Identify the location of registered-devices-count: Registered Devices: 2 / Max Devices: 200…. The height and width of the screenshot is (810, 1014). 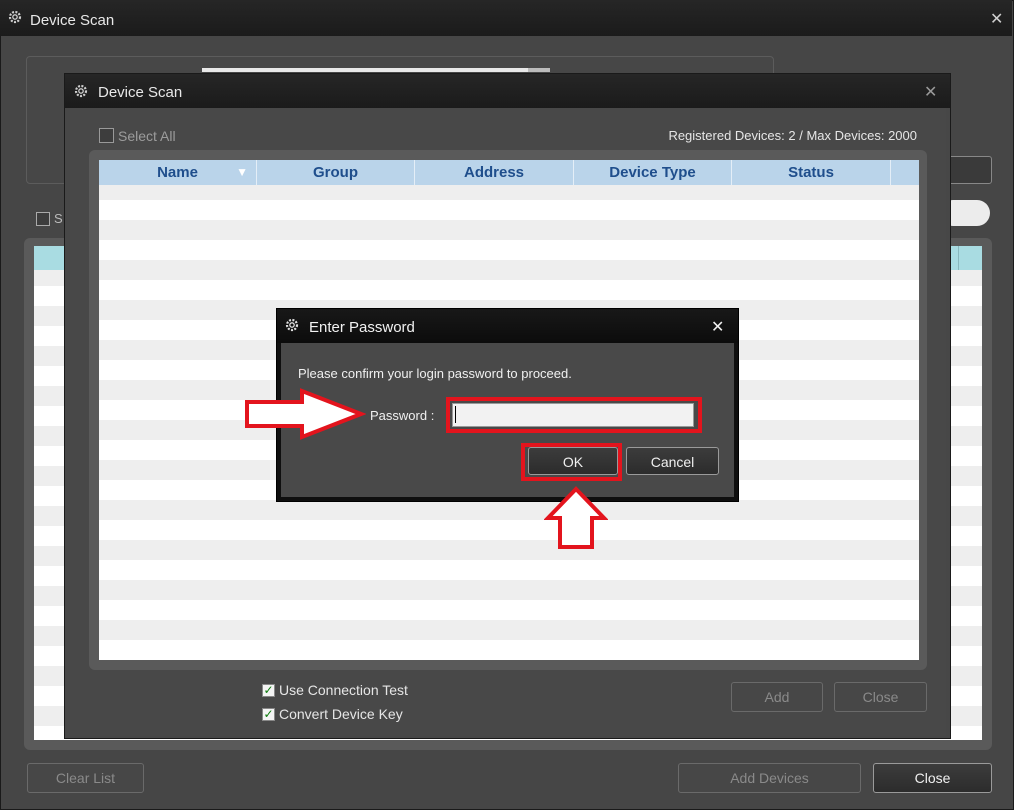
(792, 135).